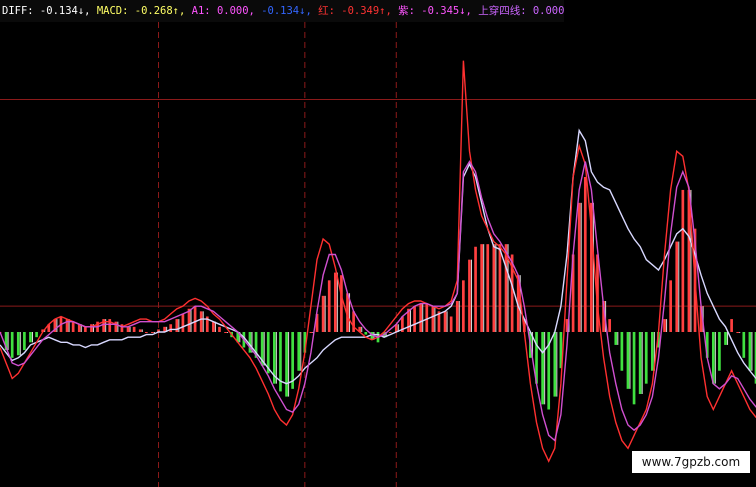 This screenshot has height=487, width=756. Describe the element at coordinates (438, 11) in the screenshot. I see `legend-item: 紫: -0.345↓,` at that location.